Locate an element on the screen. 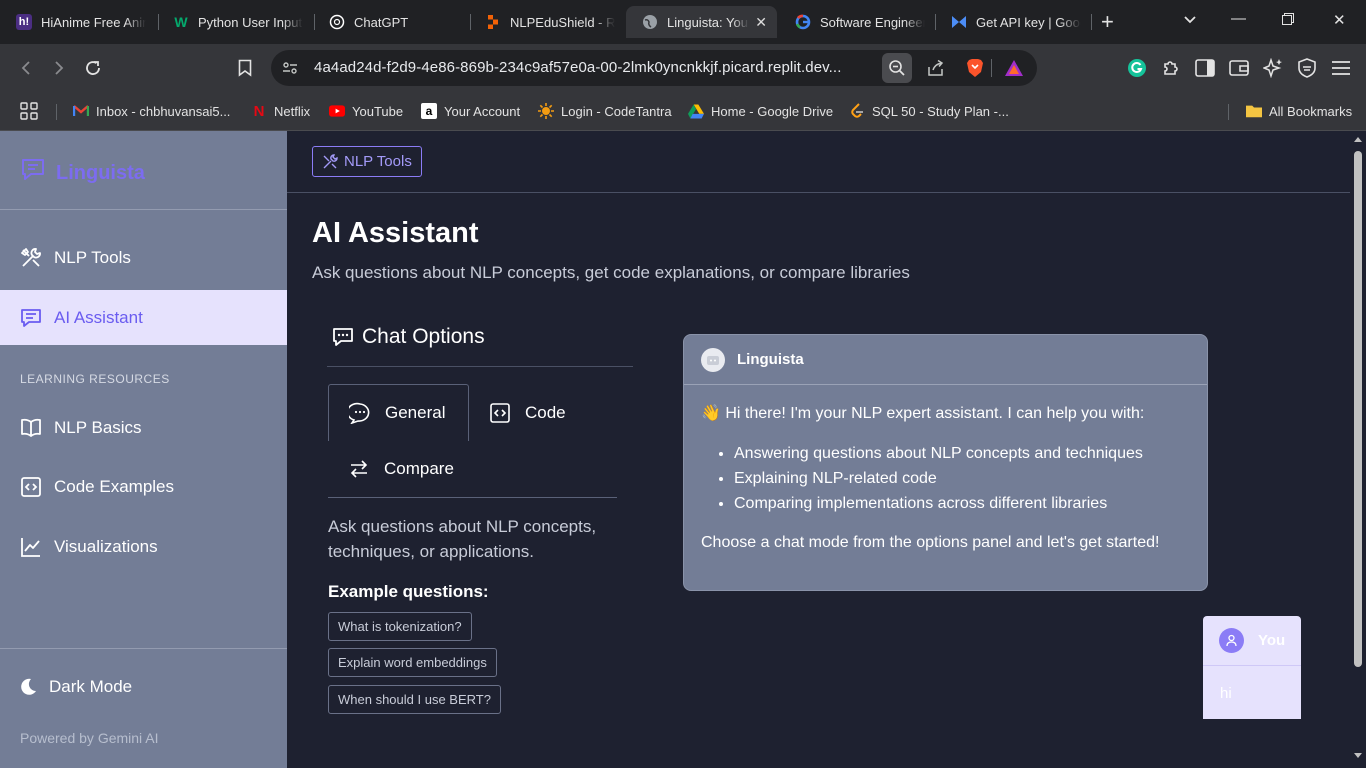 The height and width of the screenshot is (768, 1366). sidebar-item-nlp-basics: NLP Basics is located at coordinates (143, 427).